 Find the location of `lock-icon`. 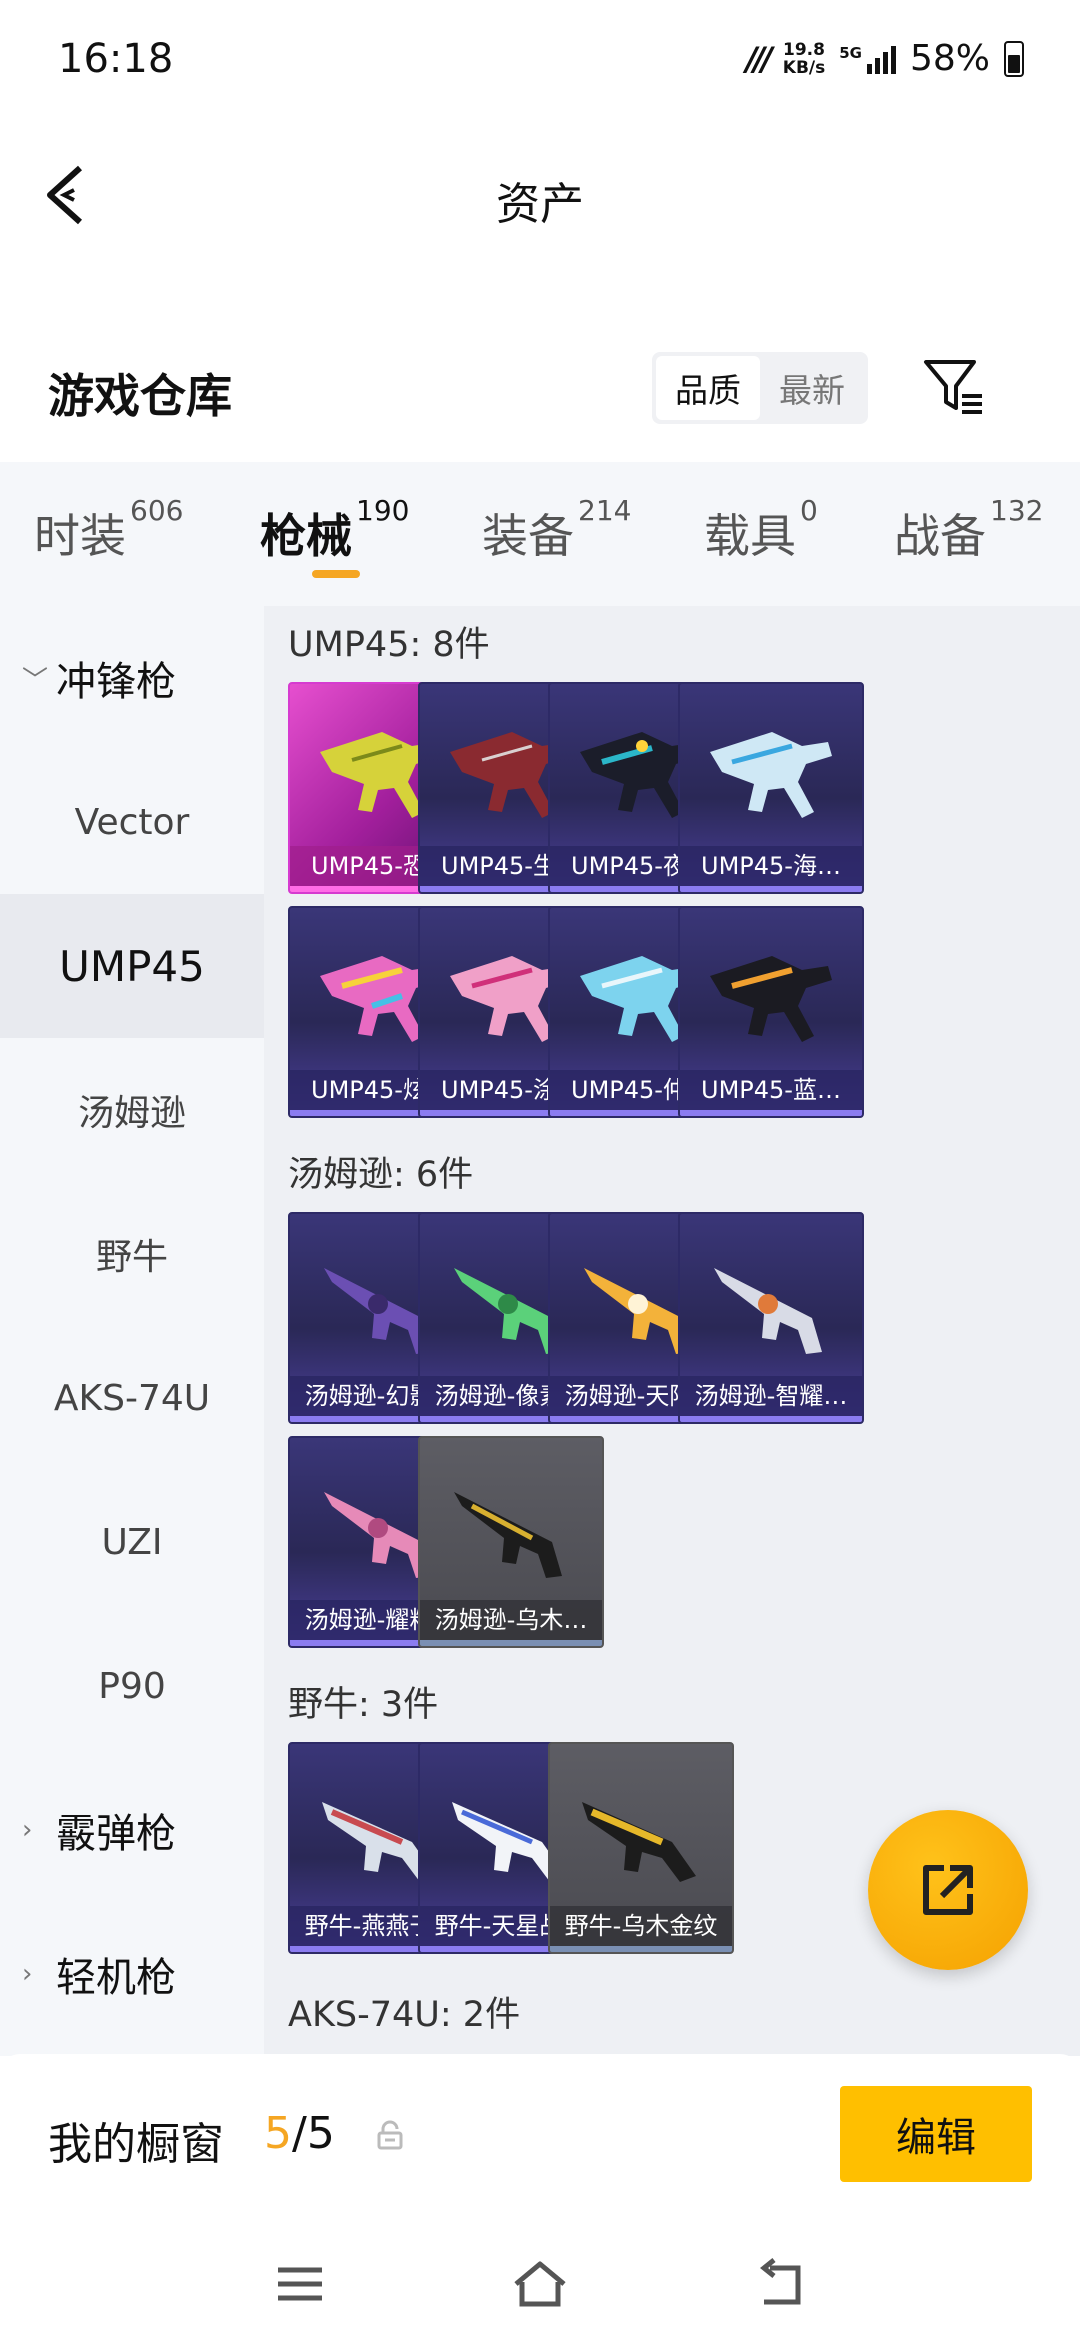

lock-icon is located at coordinates (390, 2135).